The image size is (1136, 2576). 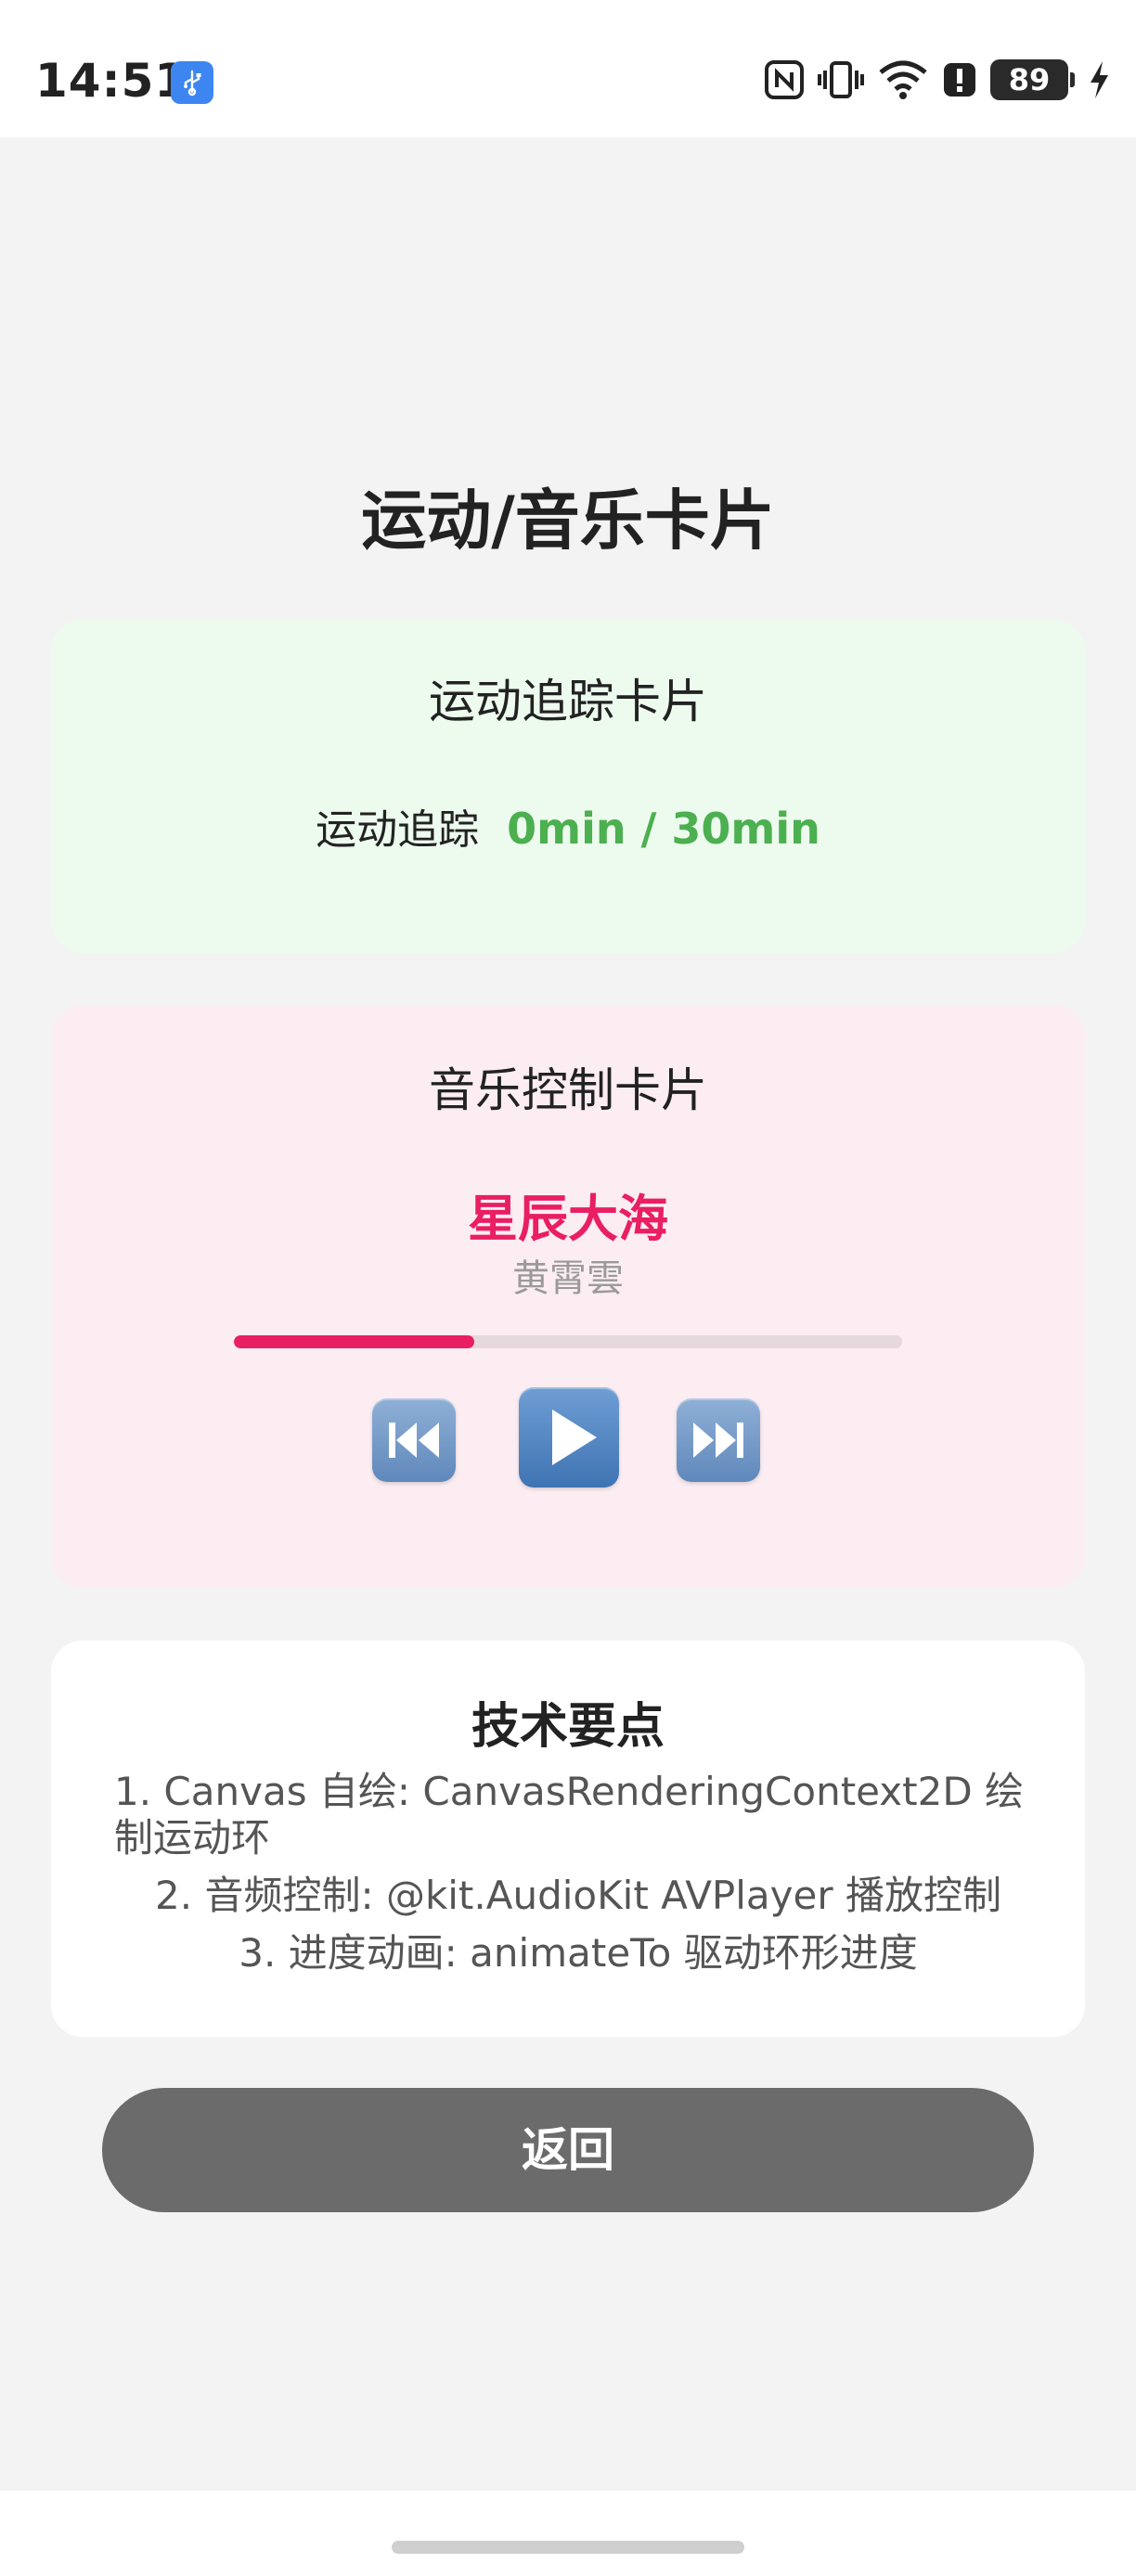 I want to click on charging-icon, so click(x=1099, y=79).